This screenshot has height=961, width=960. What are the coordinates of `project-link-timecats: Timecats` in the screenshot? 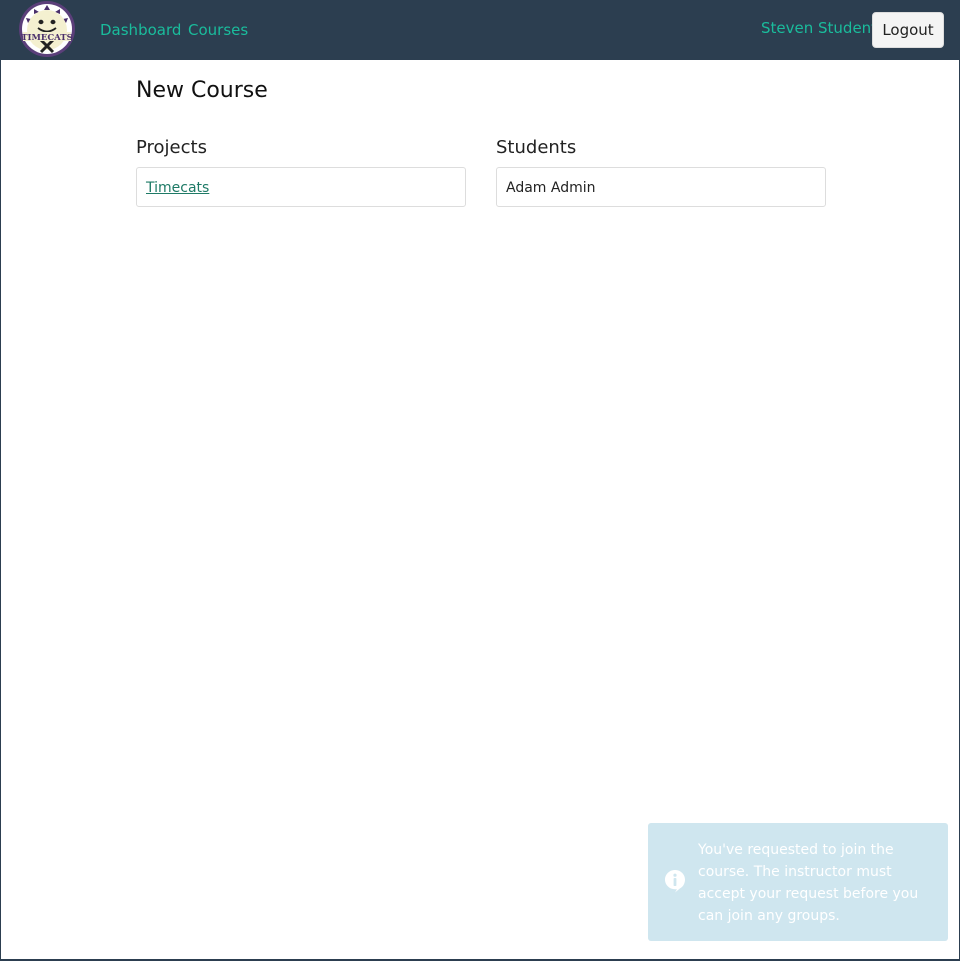 It's located at (177, 188).